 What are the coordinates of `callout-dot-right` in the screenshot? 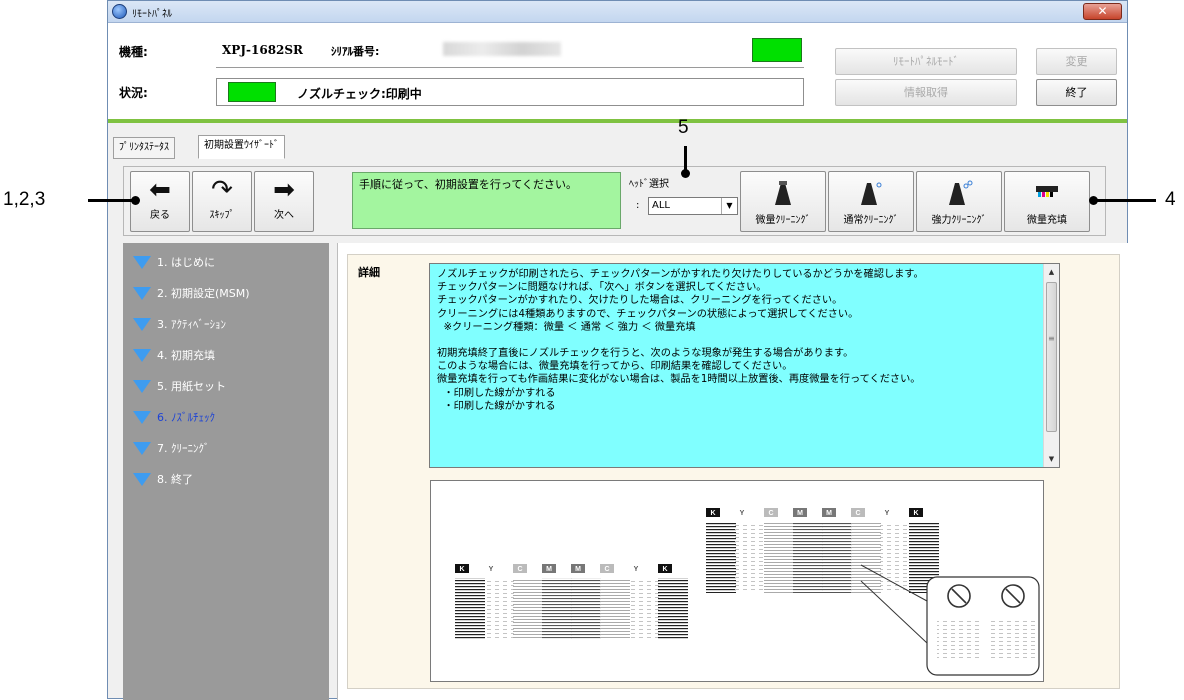 It's located at (1093, 200).